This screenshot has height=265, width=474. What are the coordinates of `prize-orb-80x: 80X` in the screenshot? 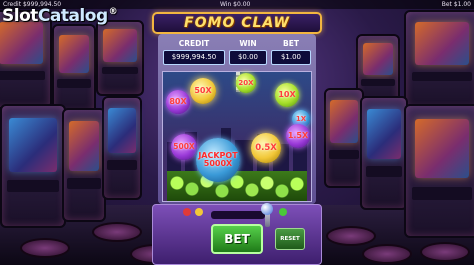 It's located at (178, 102).